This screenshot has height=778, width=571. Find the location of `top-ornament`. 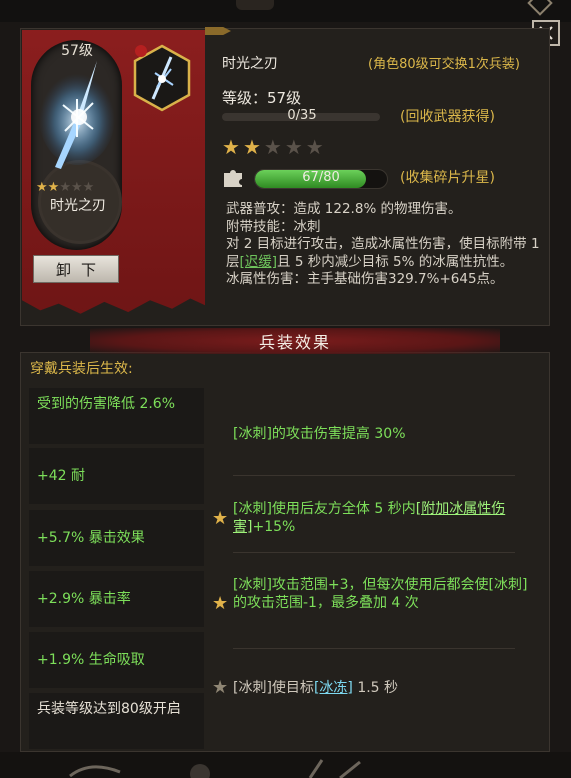

top-ornament is located at coordinates (255, 5).